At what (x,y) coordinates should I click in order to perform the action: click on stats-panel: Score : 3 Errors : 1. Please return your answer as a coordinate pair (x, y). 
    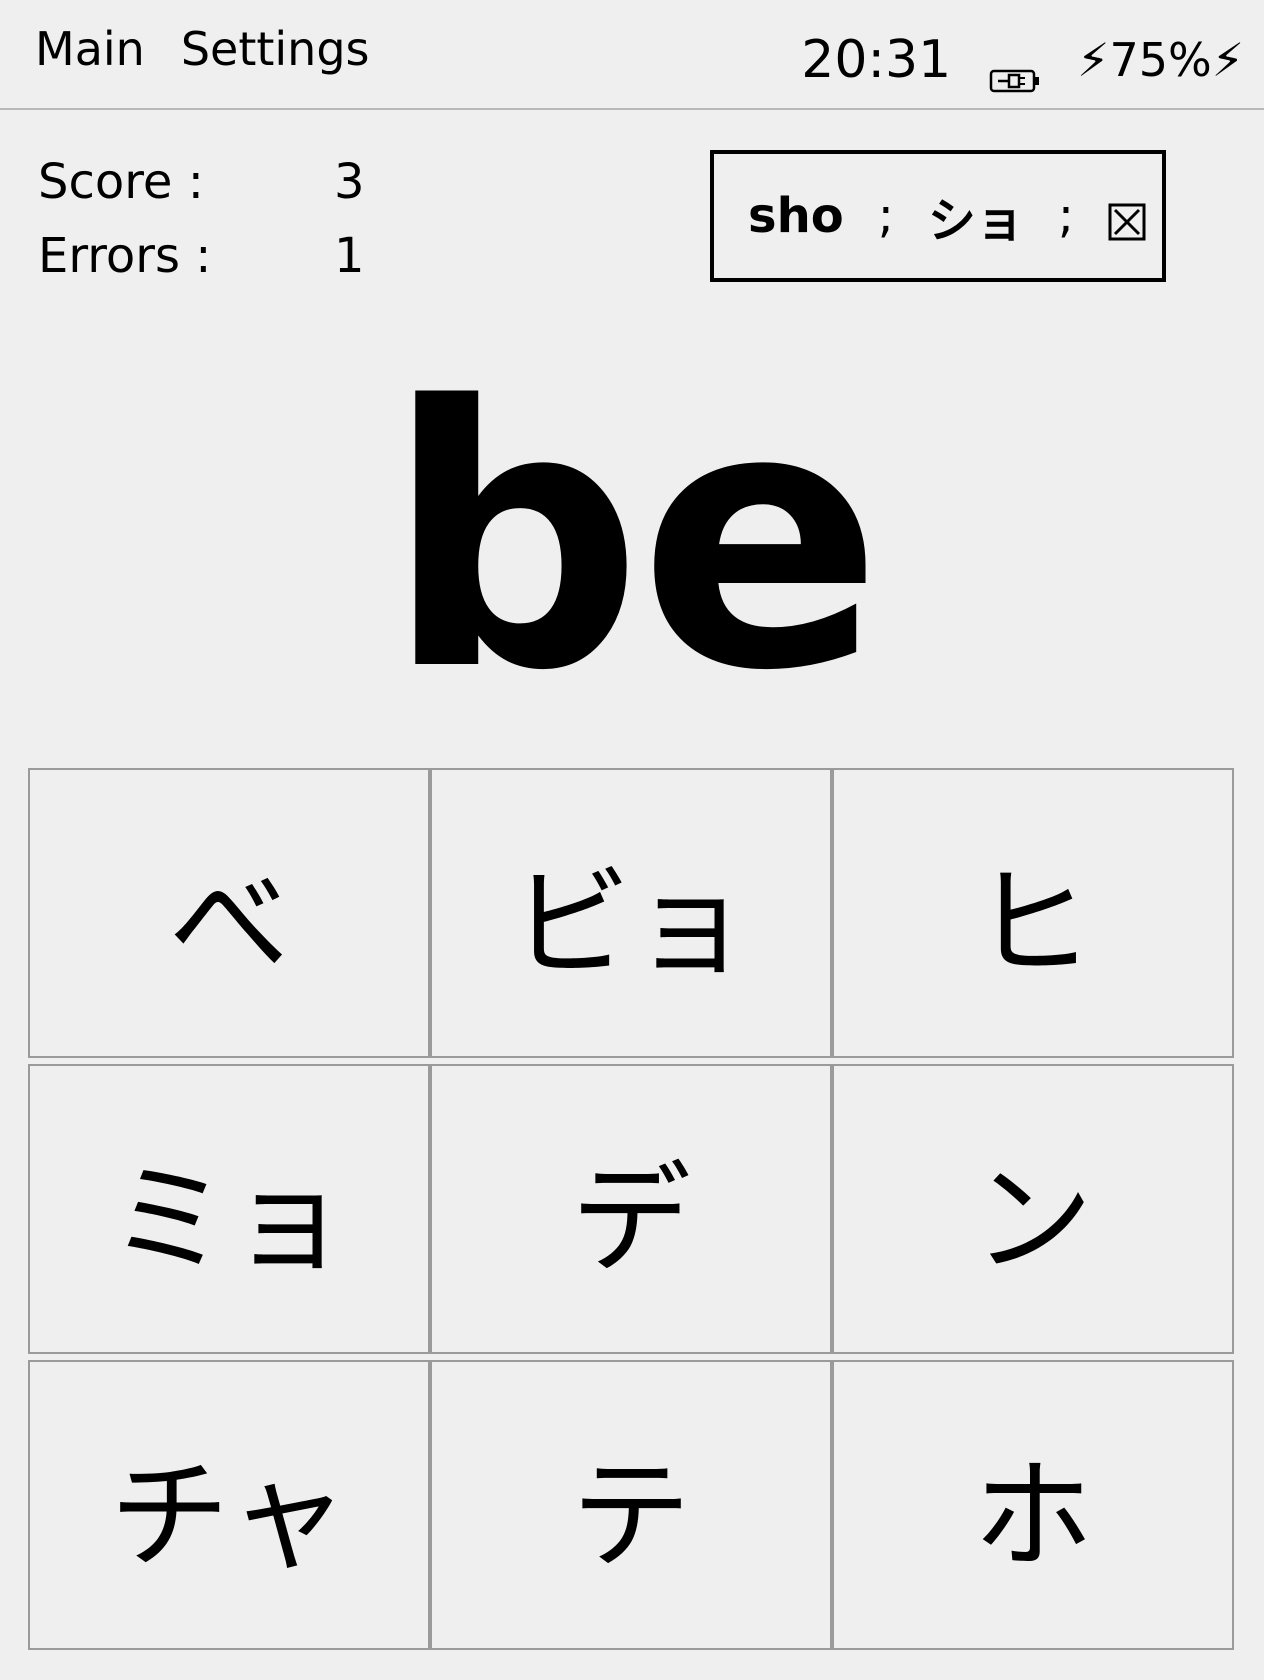
    Looking at the image, I should click on (201, 219).